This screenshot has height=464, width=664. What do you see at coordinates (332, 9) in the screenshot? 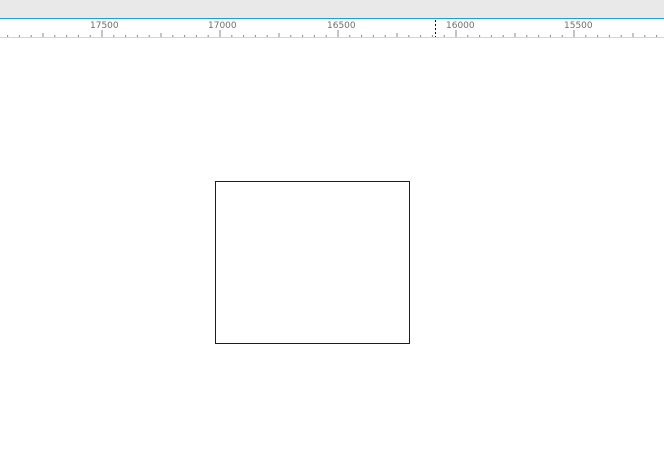
I see `top-toolbar-strip` at bounding box center [332, 9].